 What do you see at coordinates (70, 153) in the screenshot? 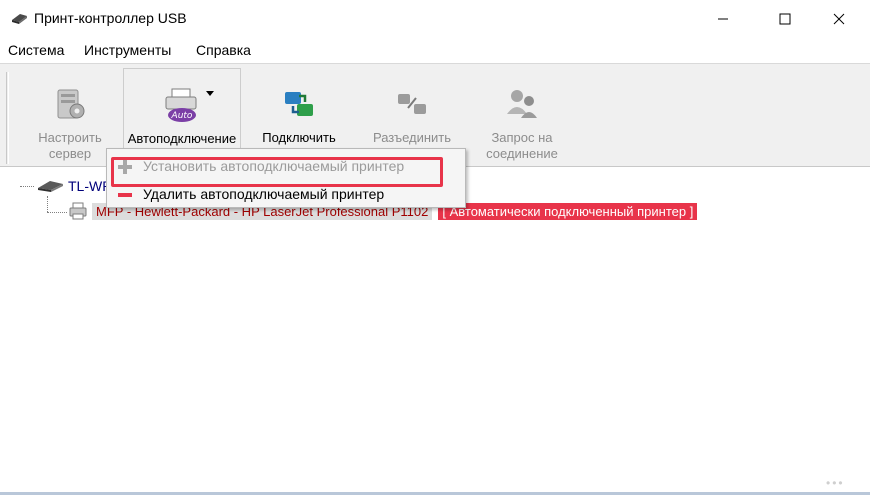
I see `configure-server-label-line2: сервер` at bounding box center [70, 153].